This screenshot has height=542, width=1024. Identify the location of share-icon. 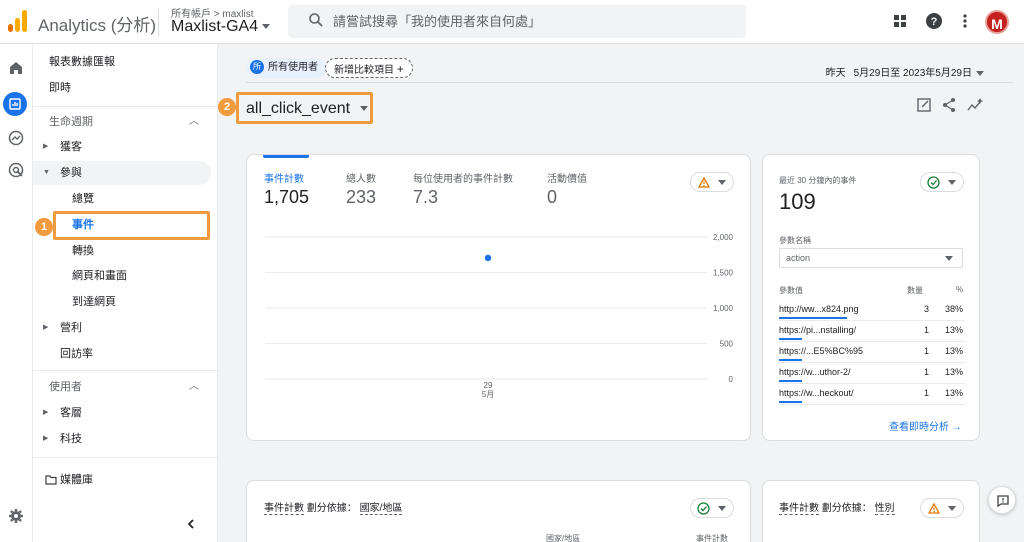
(949, 105).